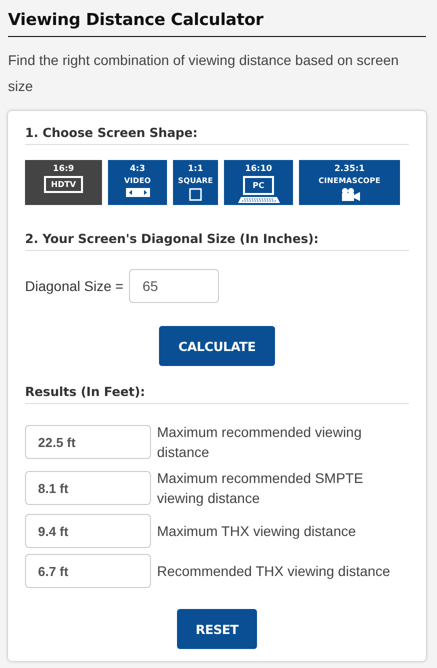 This screenshot has height=668, width=437. I want to click on result-description: Maximum THX viewing distance, so click(256, 531).